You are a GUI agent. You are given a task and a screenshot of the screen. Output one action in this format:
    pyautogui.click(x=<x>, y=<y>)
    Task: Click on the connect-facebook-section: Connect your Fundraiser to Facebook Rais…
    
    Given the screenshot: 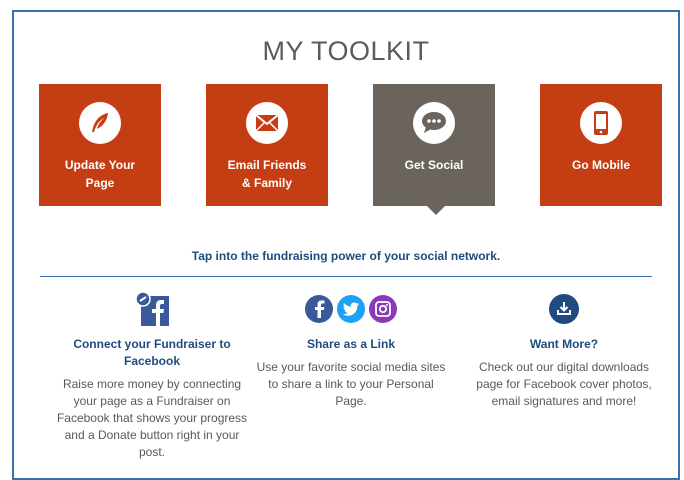 What is the action you would take?
    pyautogui.click(x=152, y=376)
    